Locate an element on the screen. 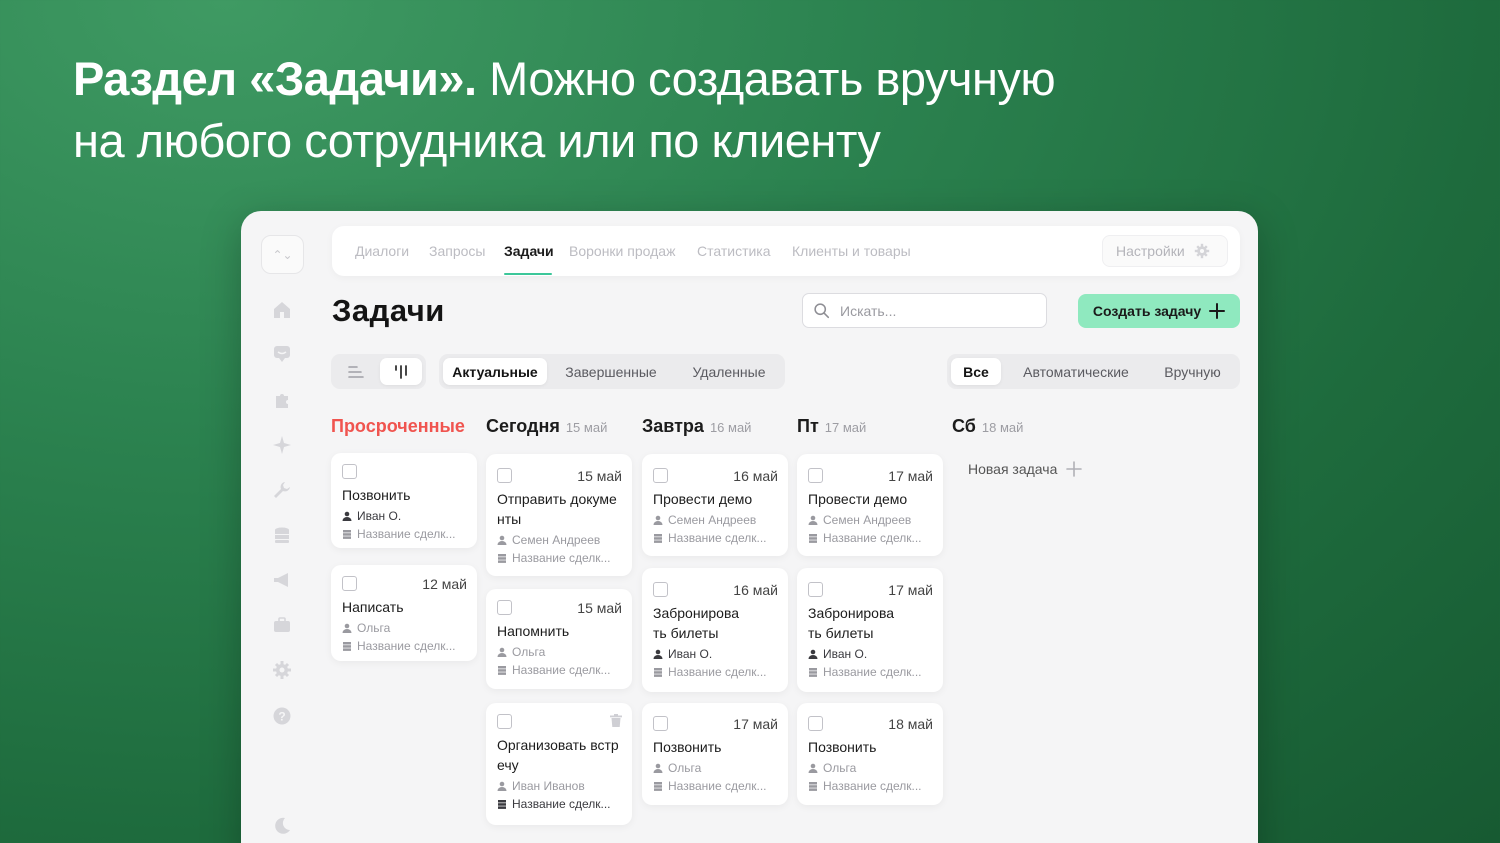 The image size is (1500, 843). sparkle-icon is located at coordinates (282, 445).